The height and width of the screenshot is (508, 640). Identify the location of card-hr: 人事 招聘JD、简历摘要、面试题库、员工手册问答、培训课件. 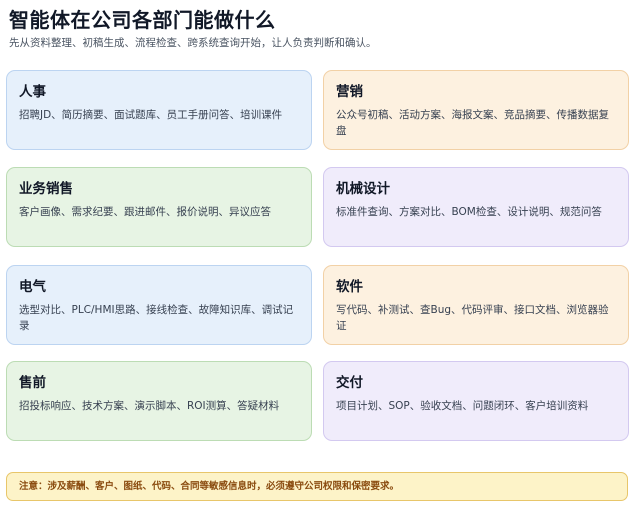
(159, 110).